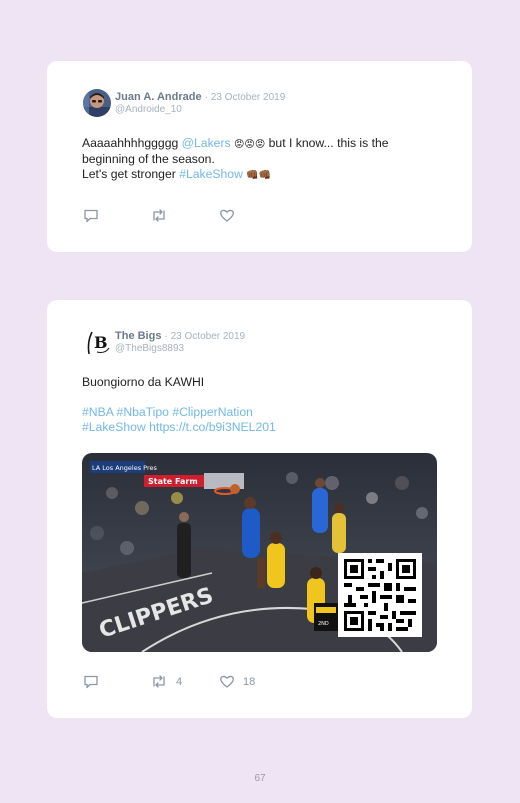 This screenshot has height=803, width=520. What do you see at coordinates (173, 481) in the screenshot?
I see `arena-sign: State Farm` at bounding box center [173, 481].